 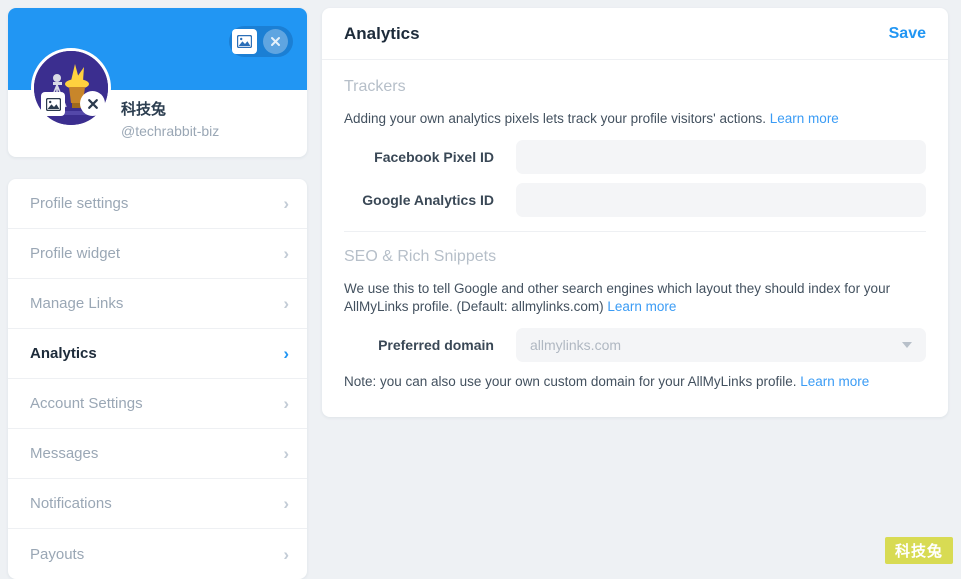 I want to click on profile-display-name: 科技兔, so click(x=144, y=109).